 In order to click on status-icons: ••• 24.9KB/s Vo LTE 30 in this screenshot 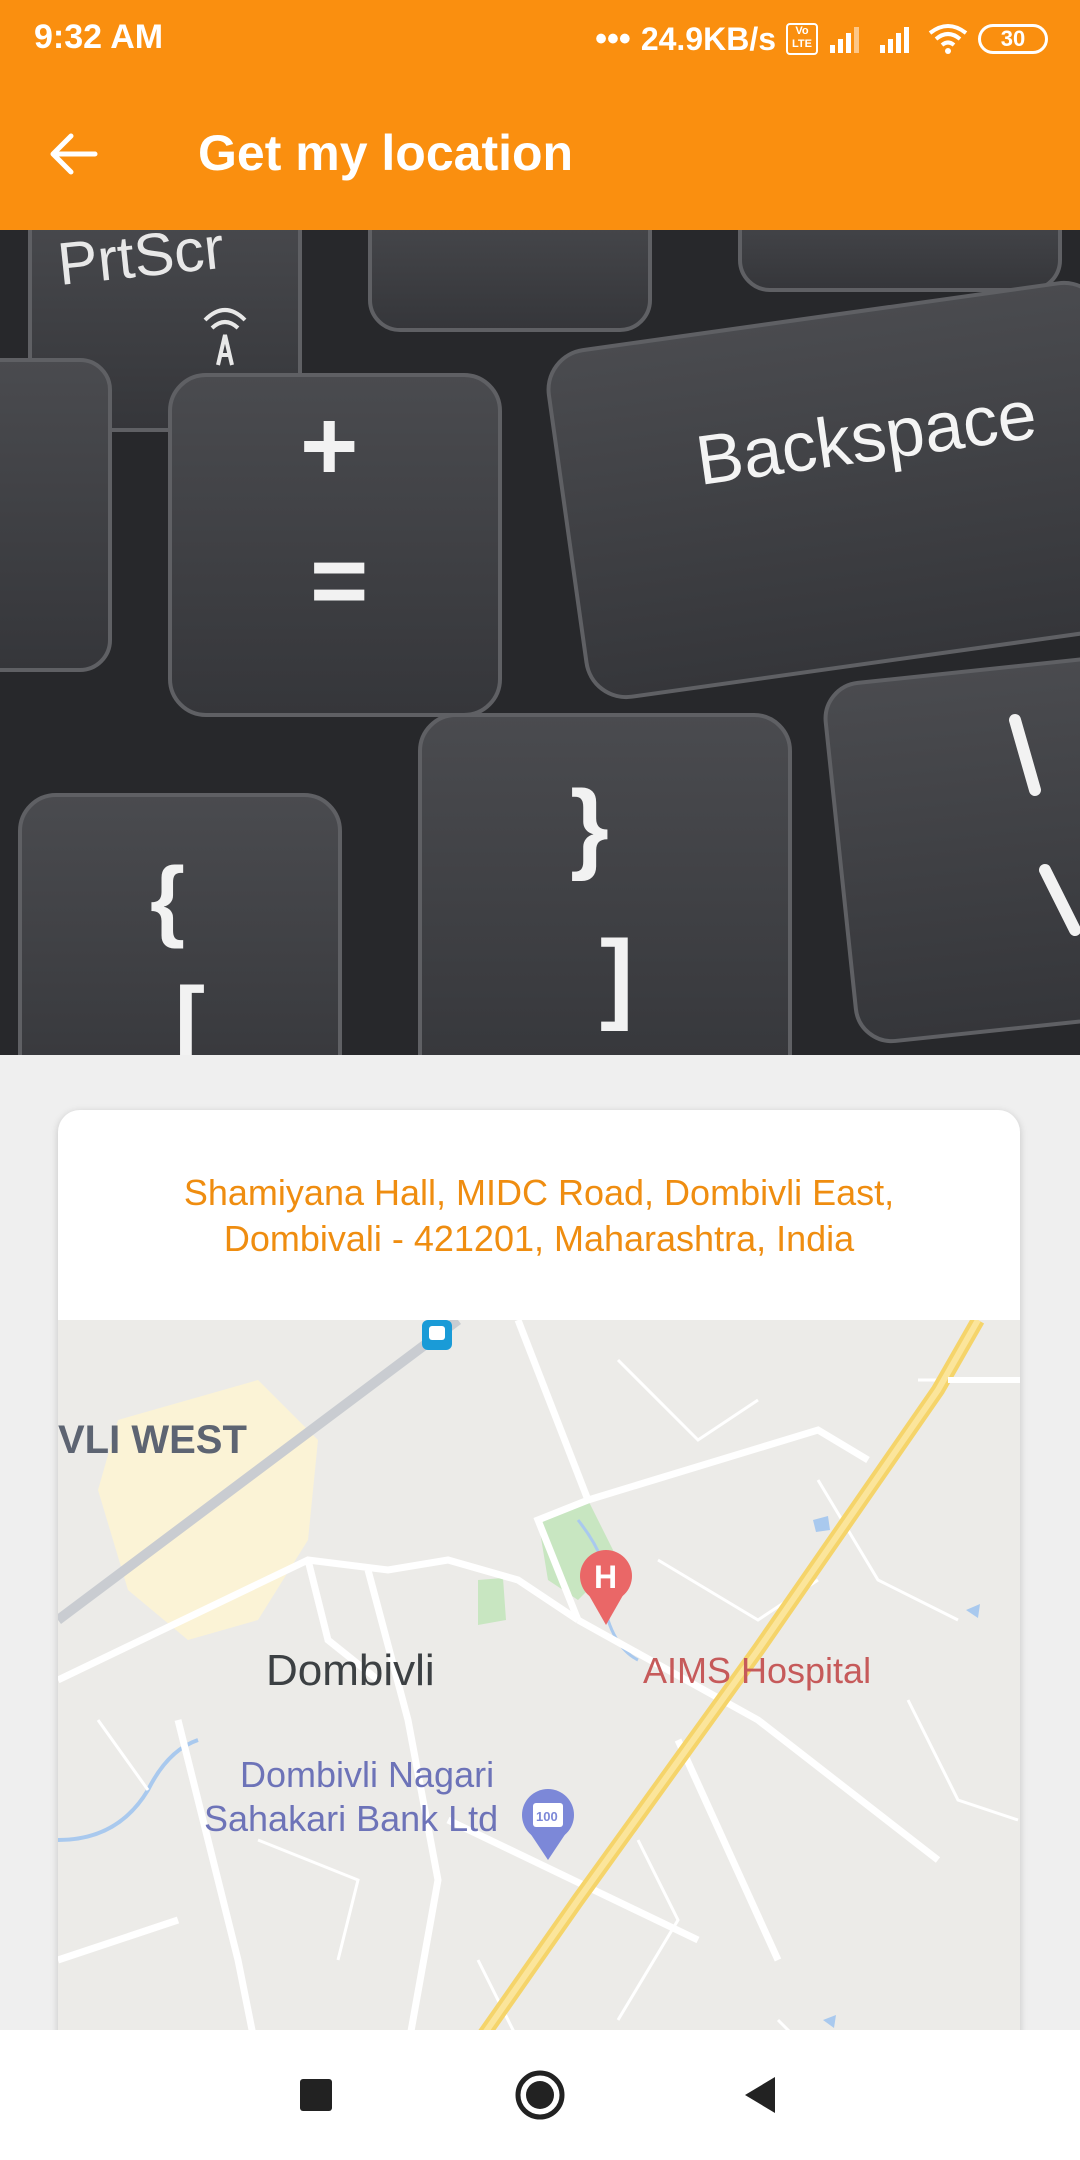, I will do `click(821, 39)`.